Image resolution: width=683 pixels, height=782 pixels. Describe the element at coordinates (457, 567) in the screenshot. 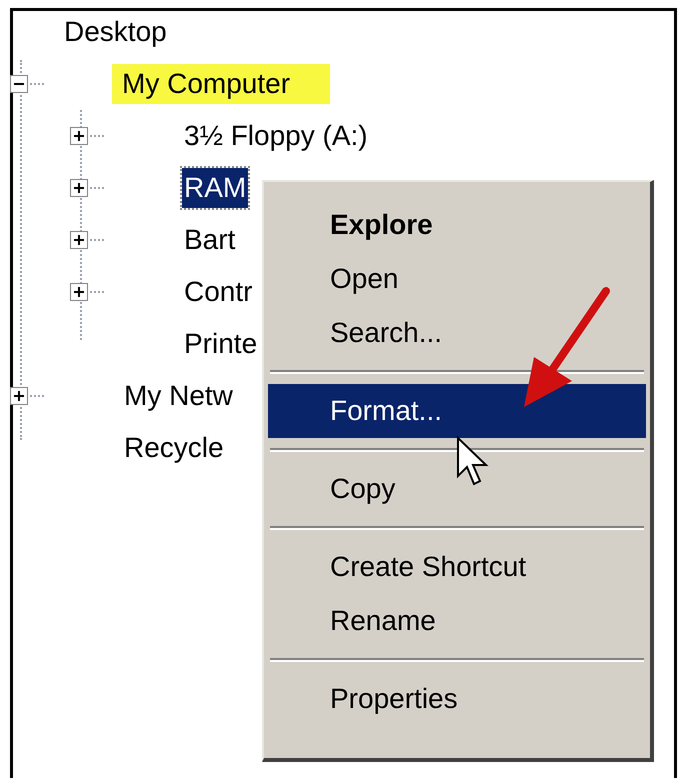

I see `menu-item: Create Shortcut` at that location.